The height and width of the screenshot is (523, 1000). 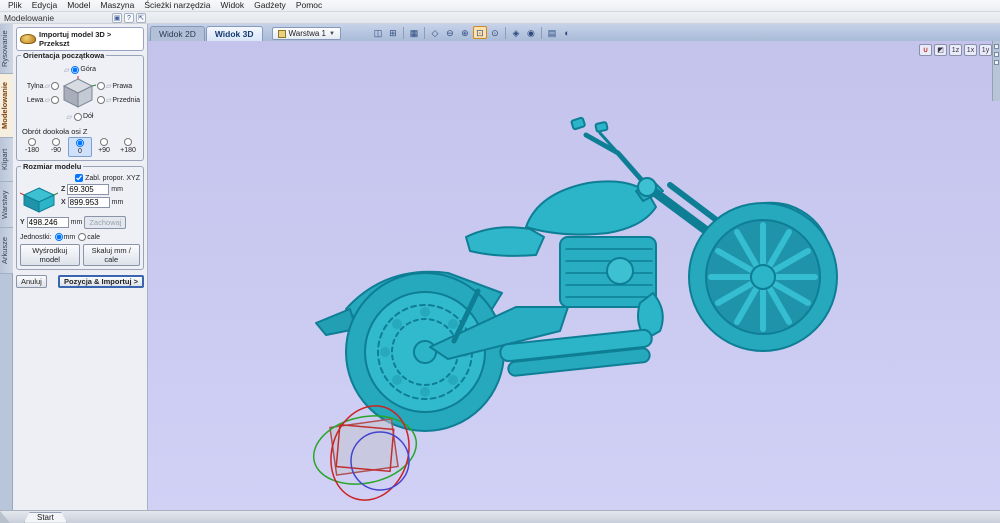 I want to click on zoom-in-icon: ⊕, so click(x=465, y=32).